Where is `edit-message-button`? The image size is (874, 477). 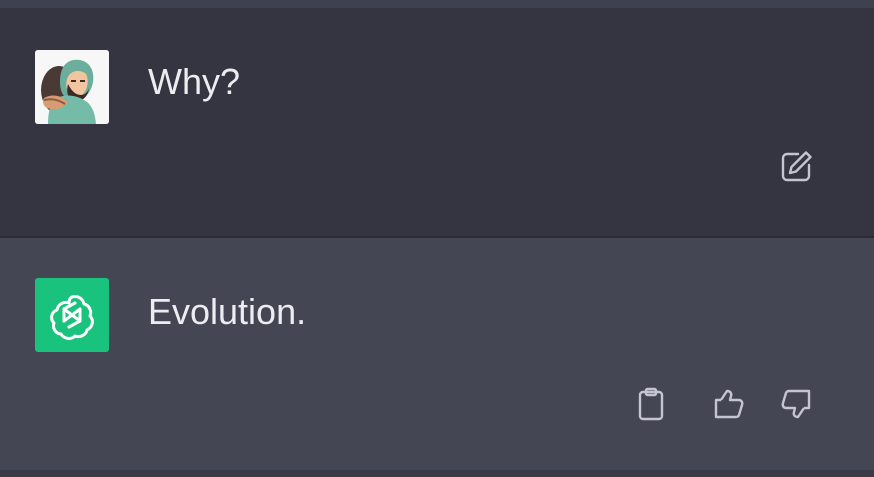
edit-message-button is located at coordinates (796, 167).